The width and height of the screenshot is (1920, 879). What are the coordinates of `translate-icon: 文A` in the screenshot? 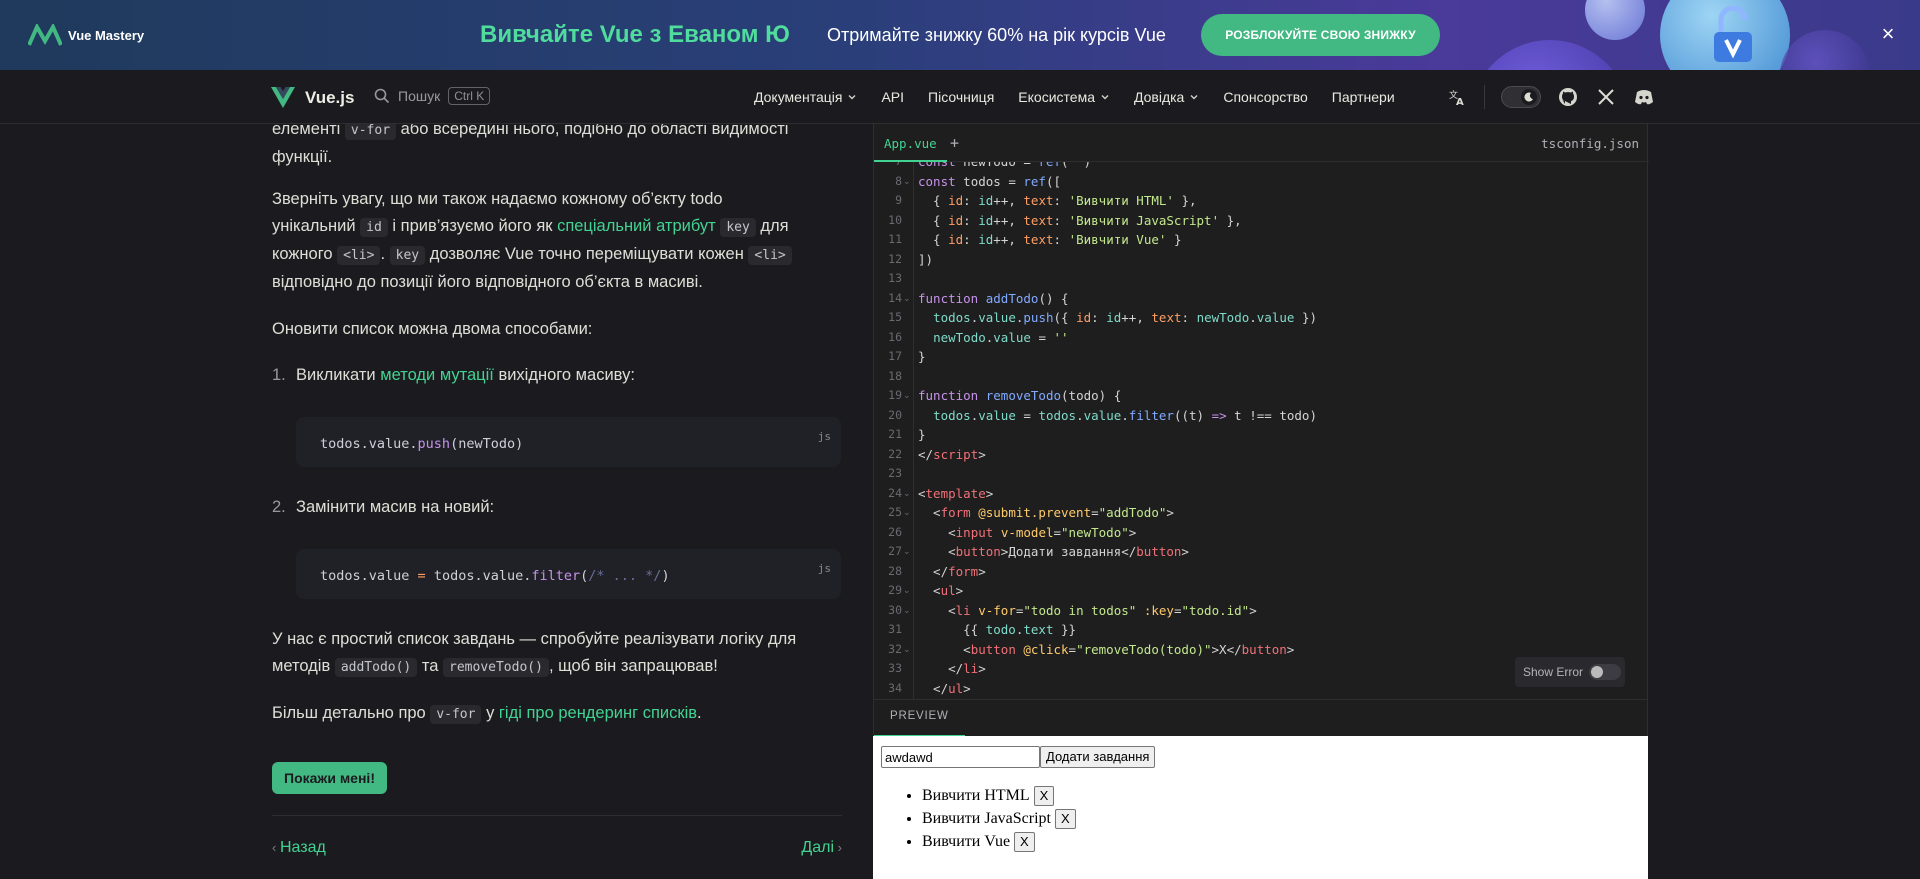 It's located at (1457, 97).